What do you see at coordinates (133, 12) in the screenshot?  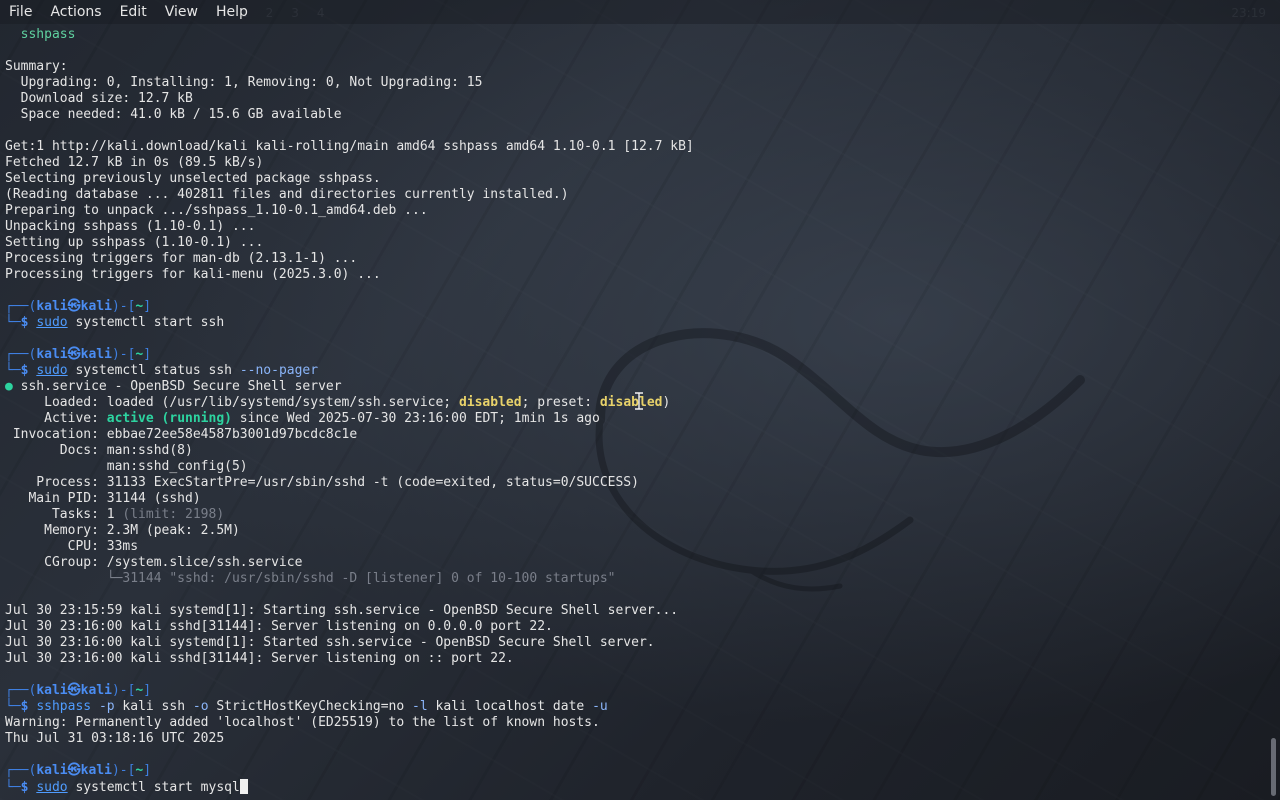 I see `menu-edit: Edit` at bounding box center [133, 12].